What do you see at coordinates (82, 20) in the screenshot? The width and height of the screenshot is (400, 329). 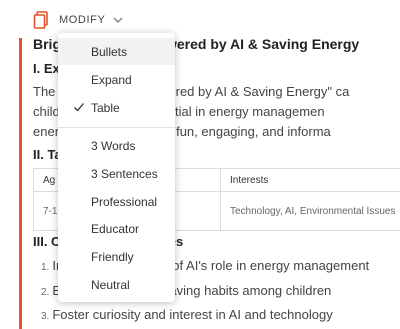 I see `modify-button: MODIFY` at bounding box center [82, 20].